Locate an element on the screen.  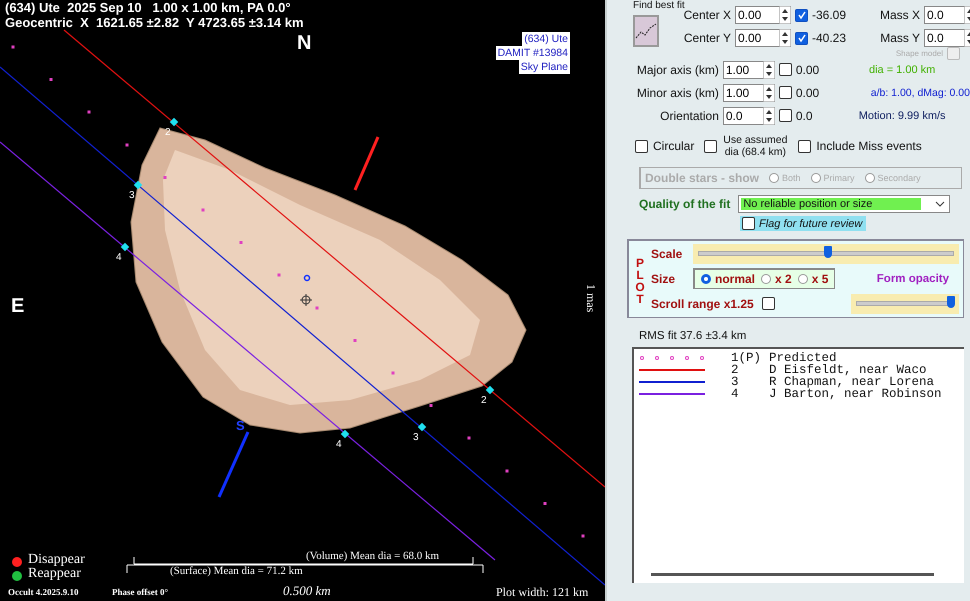
phase-offset: Phase offset 0° is located at coordinates (140, 592).